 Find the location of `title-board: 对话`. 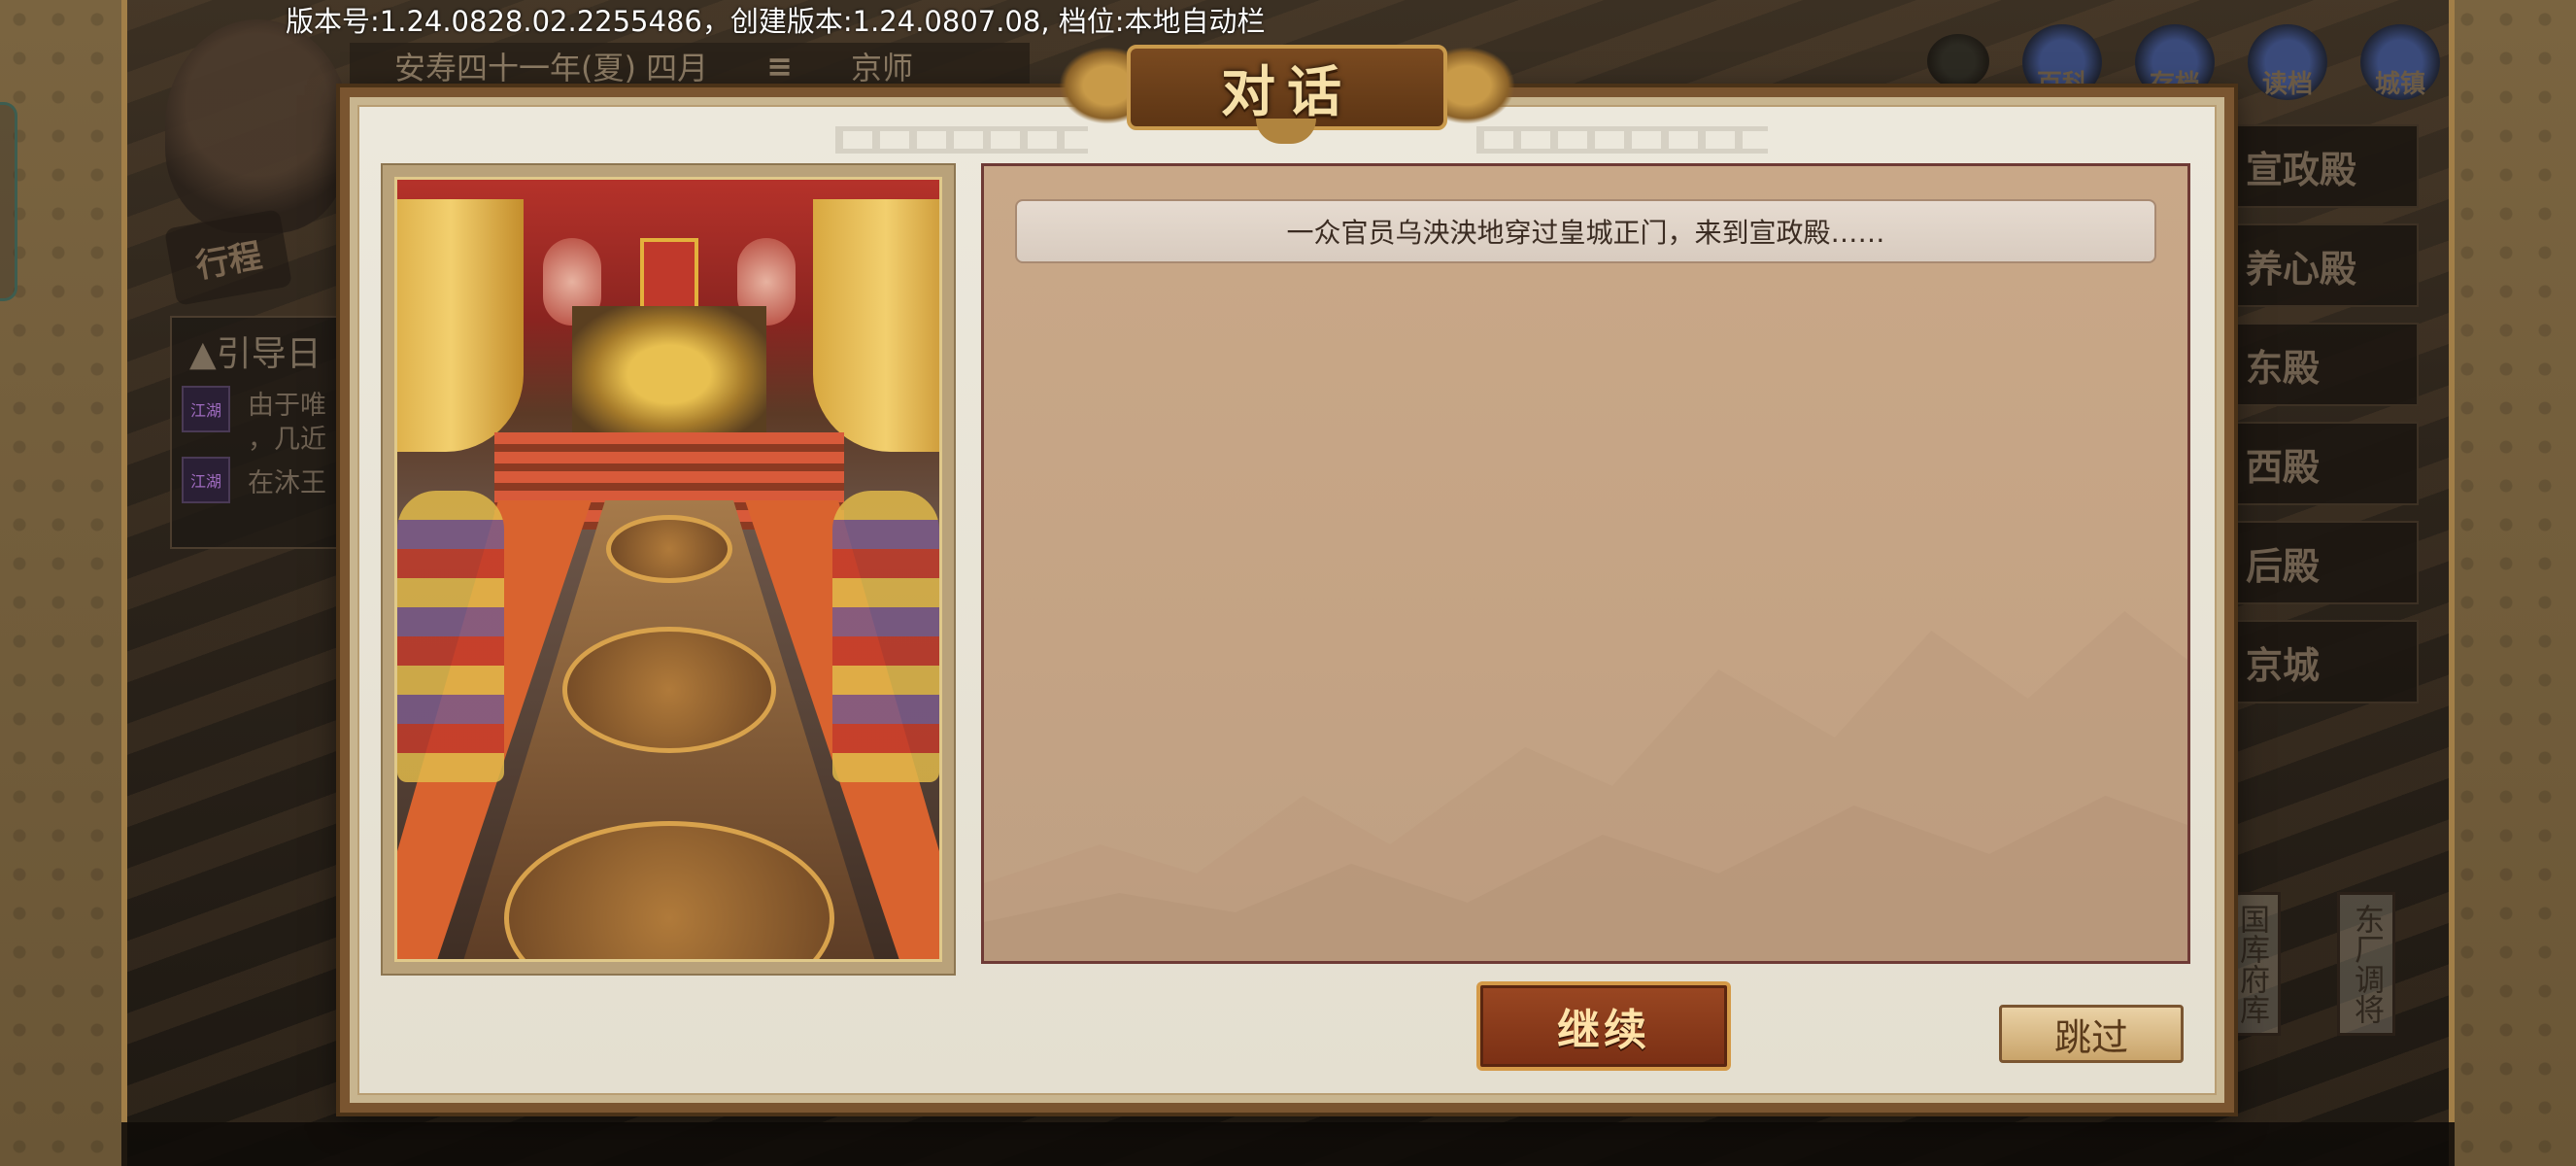

title-board: 对话 is located at coordinates (1287, 87).